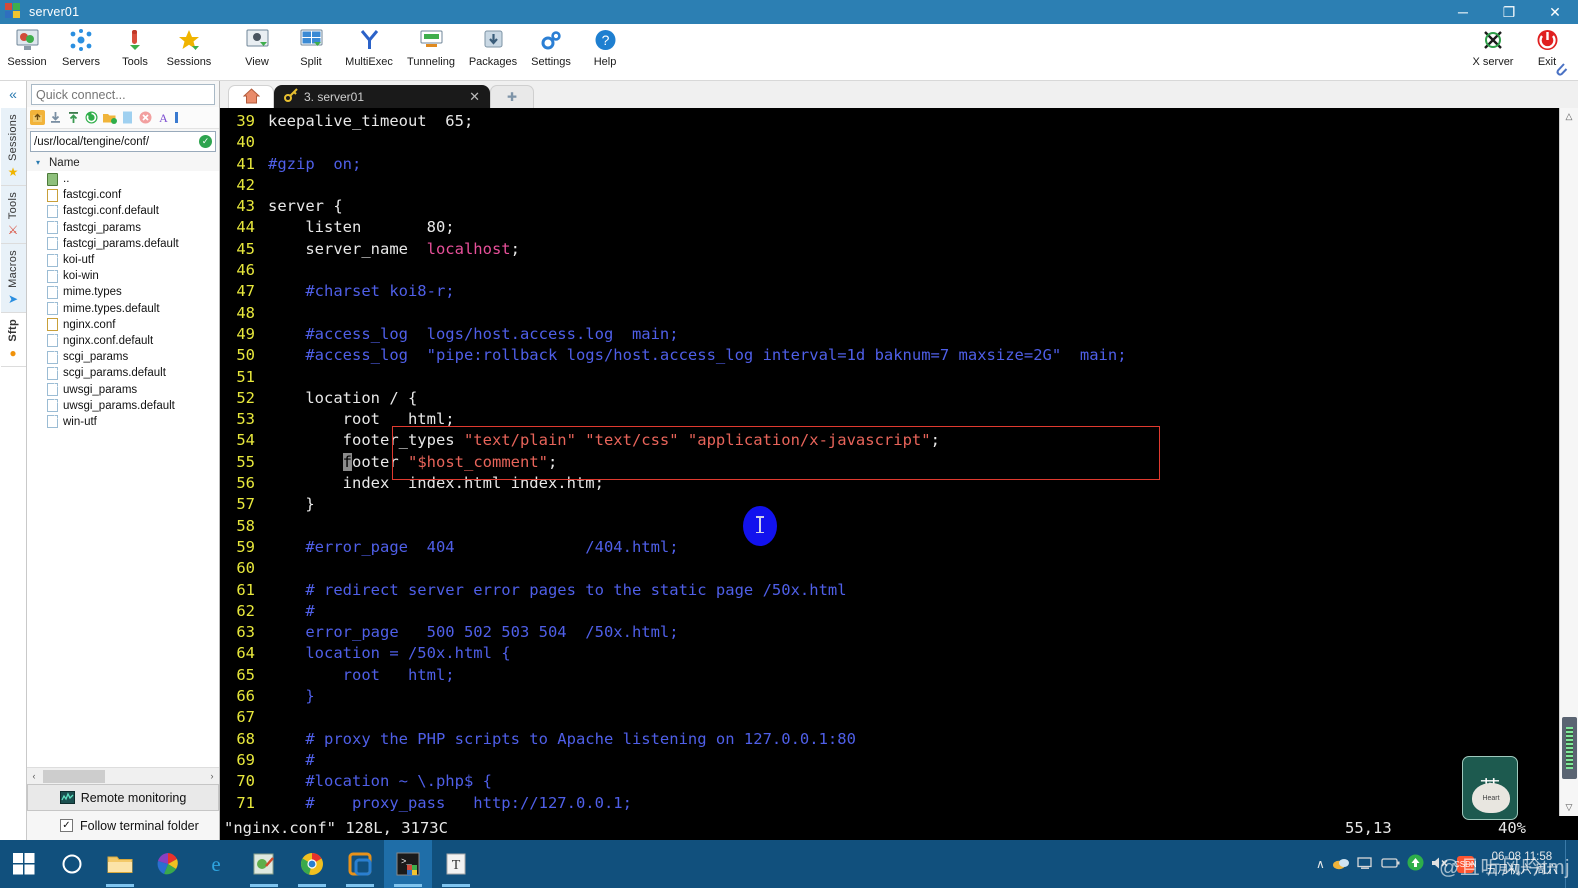 The image size is (1578, 888). Describe the element at coordinates (123, 292) in the screenshot. I see `file-row: mime.types` at that location.